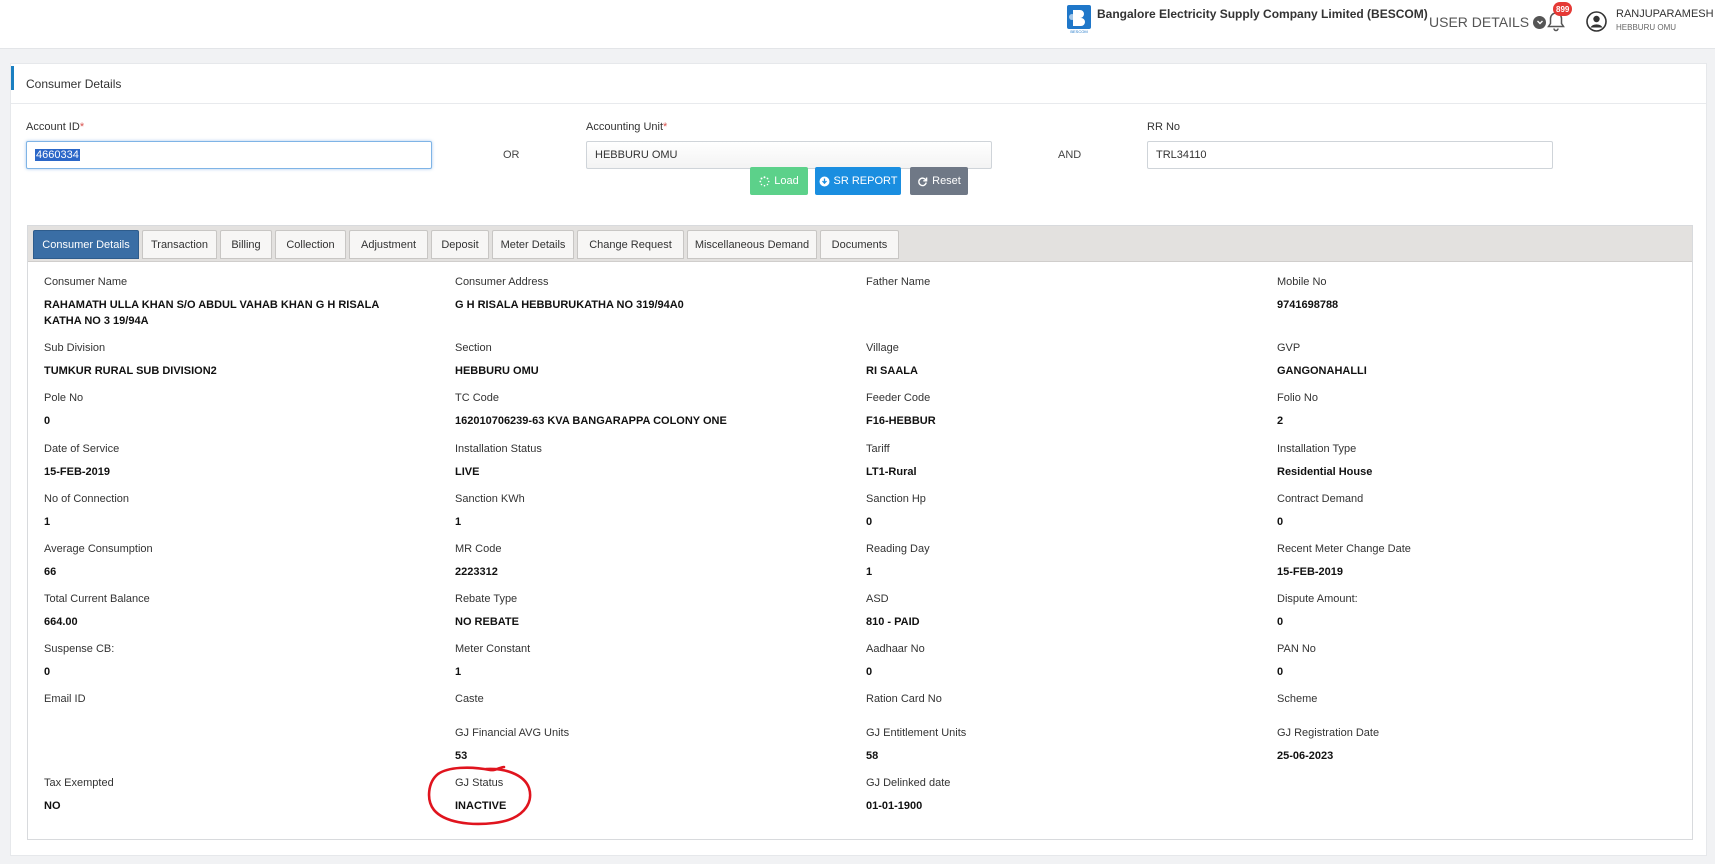 The width and height of the screenshot is (1715, 864). I want to click on gj-registration-date-value: 25-06-2023, so click(1305, 756).